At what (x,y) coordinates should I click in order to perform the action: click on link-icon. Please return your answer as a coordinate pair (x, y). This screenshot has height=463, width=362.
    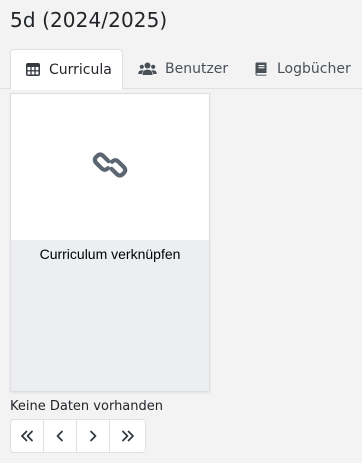
    Looking at the image, I should click on (110, 167).